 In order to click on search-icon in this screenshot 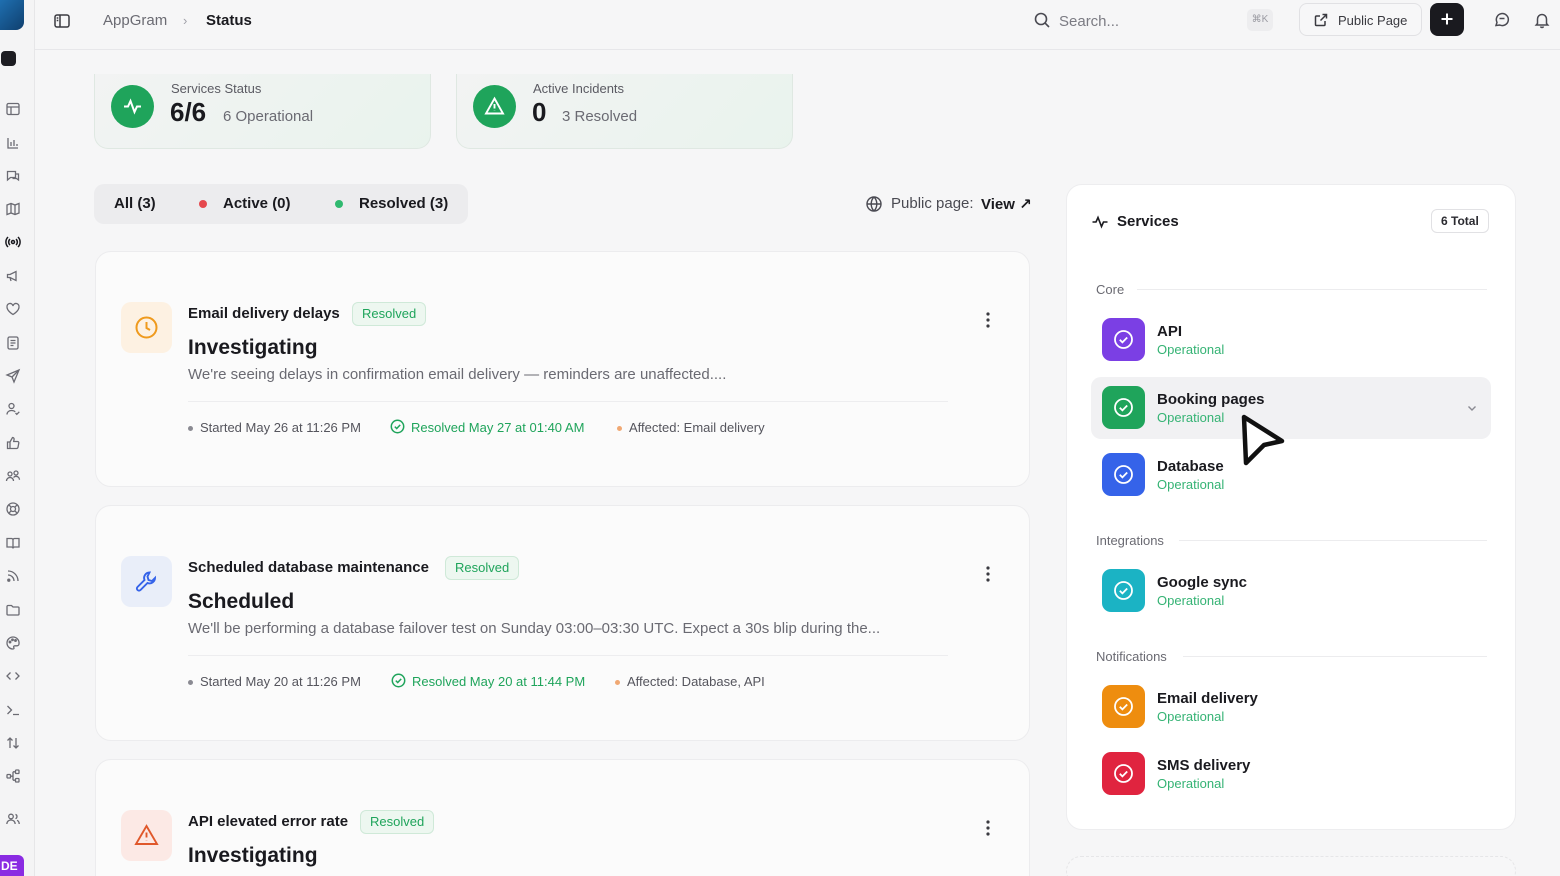, I will do `click(1042, 20)`.